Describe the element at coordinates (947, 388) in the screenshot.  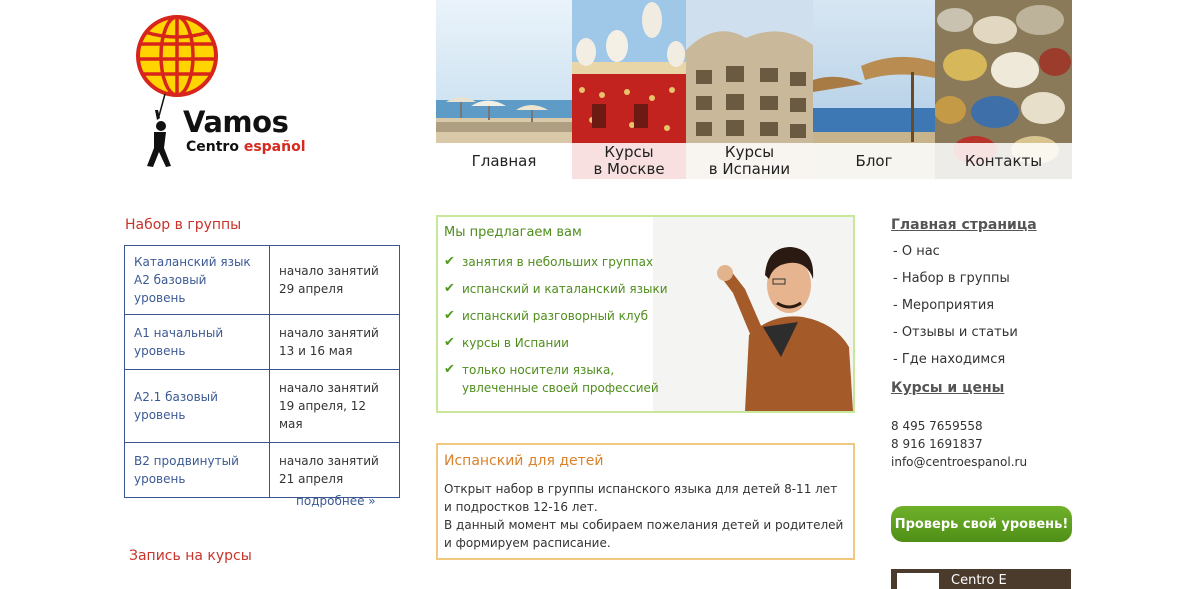
I see `courses-prices-link: Курсы и цены` at that location.